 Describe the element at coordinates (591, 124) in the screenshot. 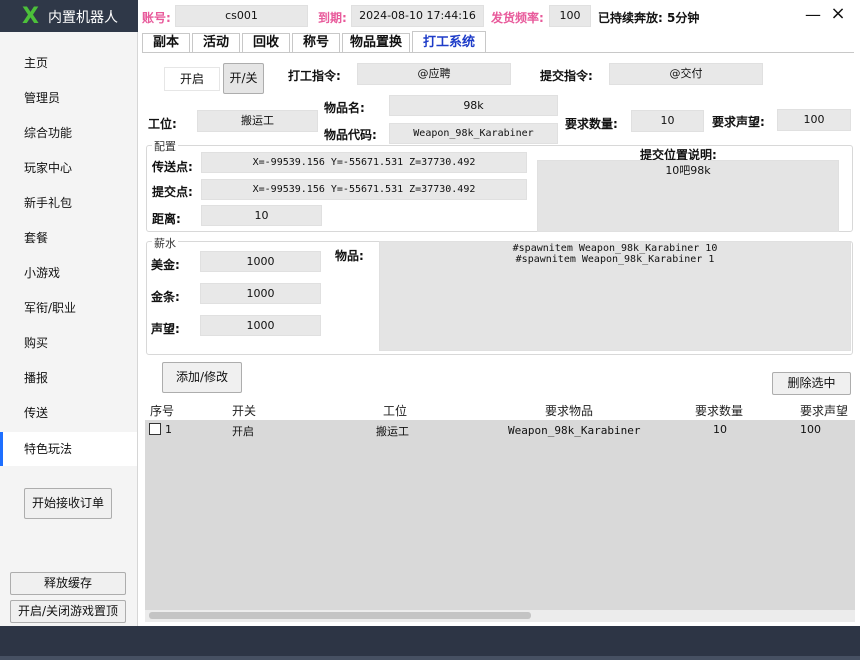

I see `req-qty-label: 要求数量:` at that location.